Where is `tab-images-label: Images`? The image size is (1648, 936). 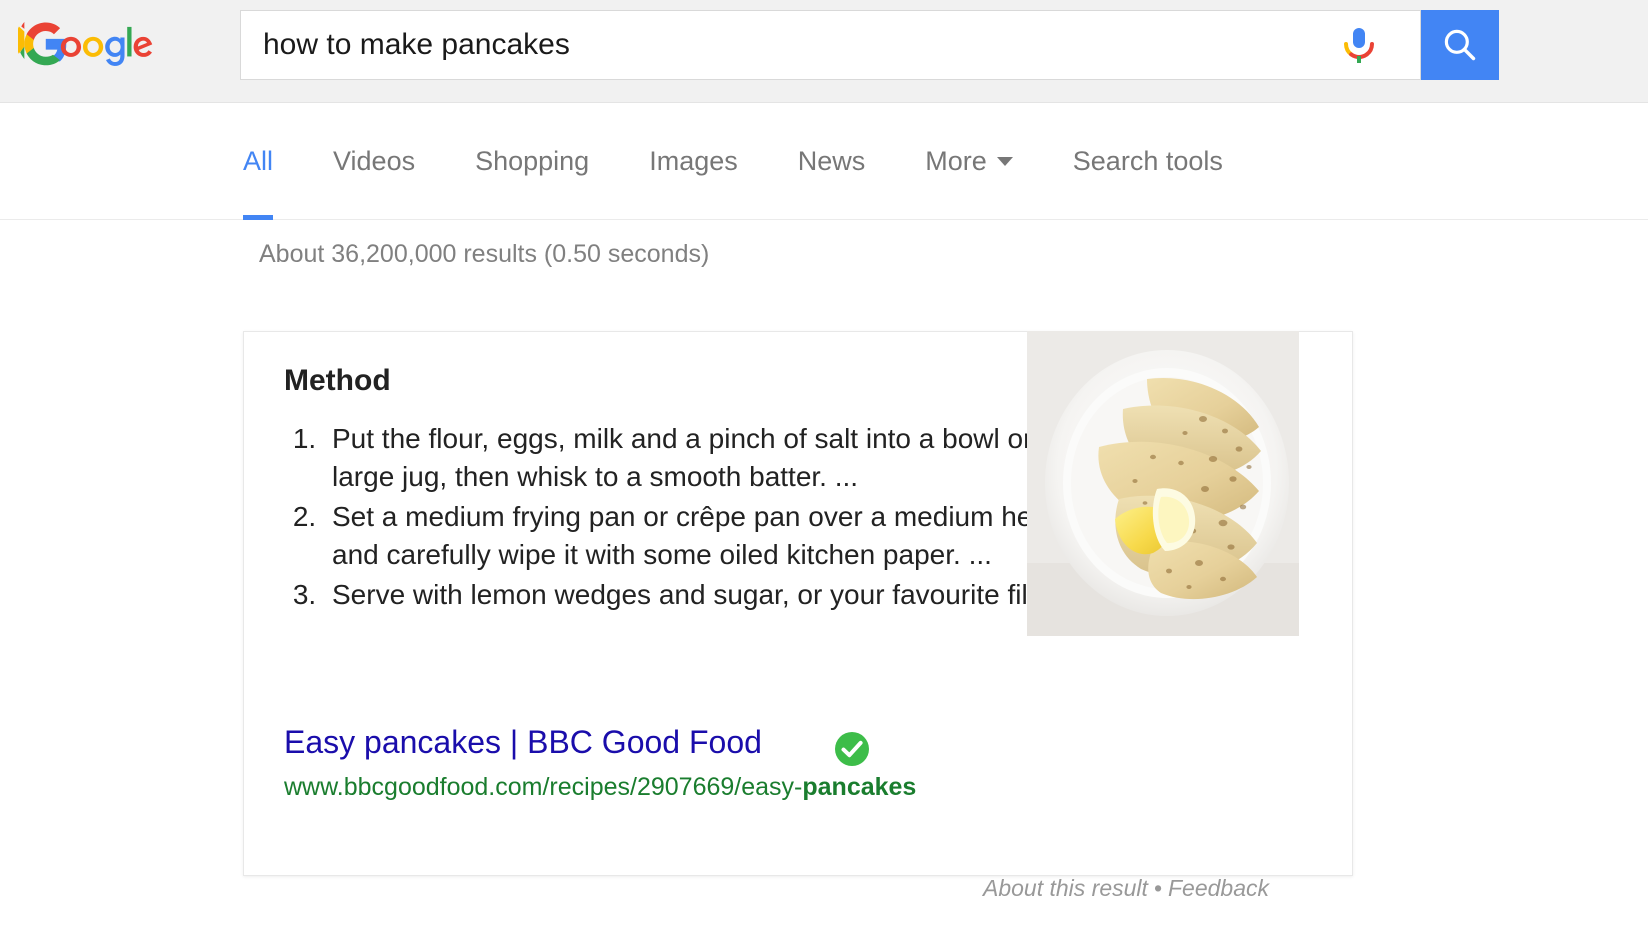 tab-images-label: Images is located at coordinates (693, 161).